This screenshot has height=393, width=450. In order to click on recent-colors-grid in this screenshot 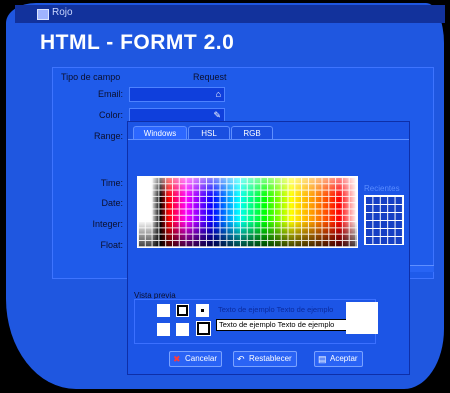, I will do `click(384, 220)`.